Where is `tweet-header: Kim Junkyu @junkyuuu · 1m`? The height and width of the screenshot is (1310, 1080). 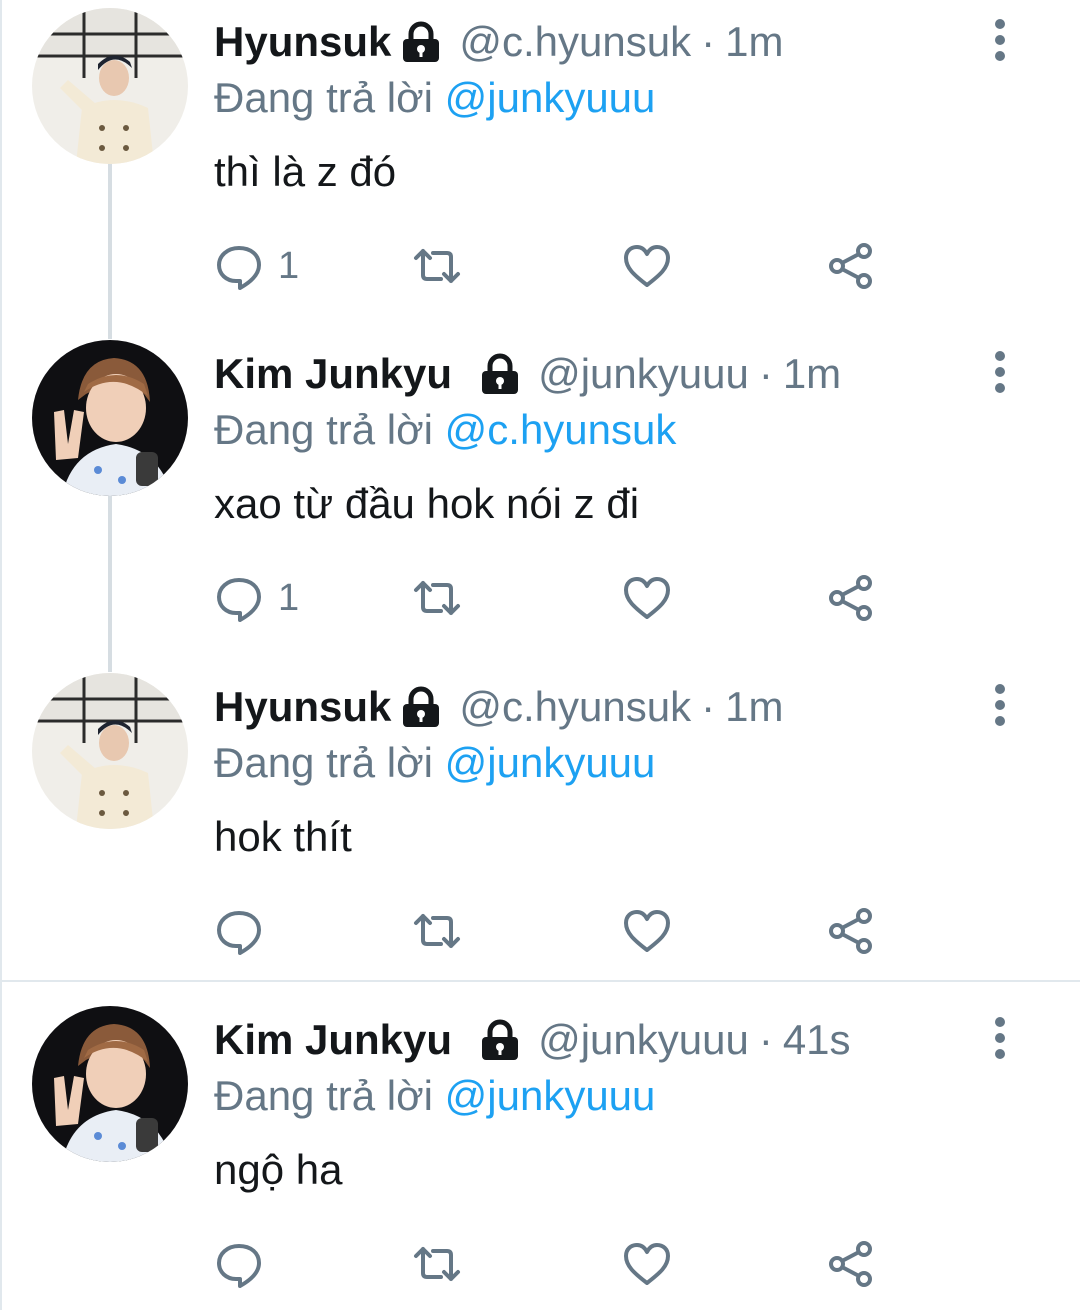 tweet-header: Kim Junkyu @junkyuuu · 1m is located at coordinates (527, 374).